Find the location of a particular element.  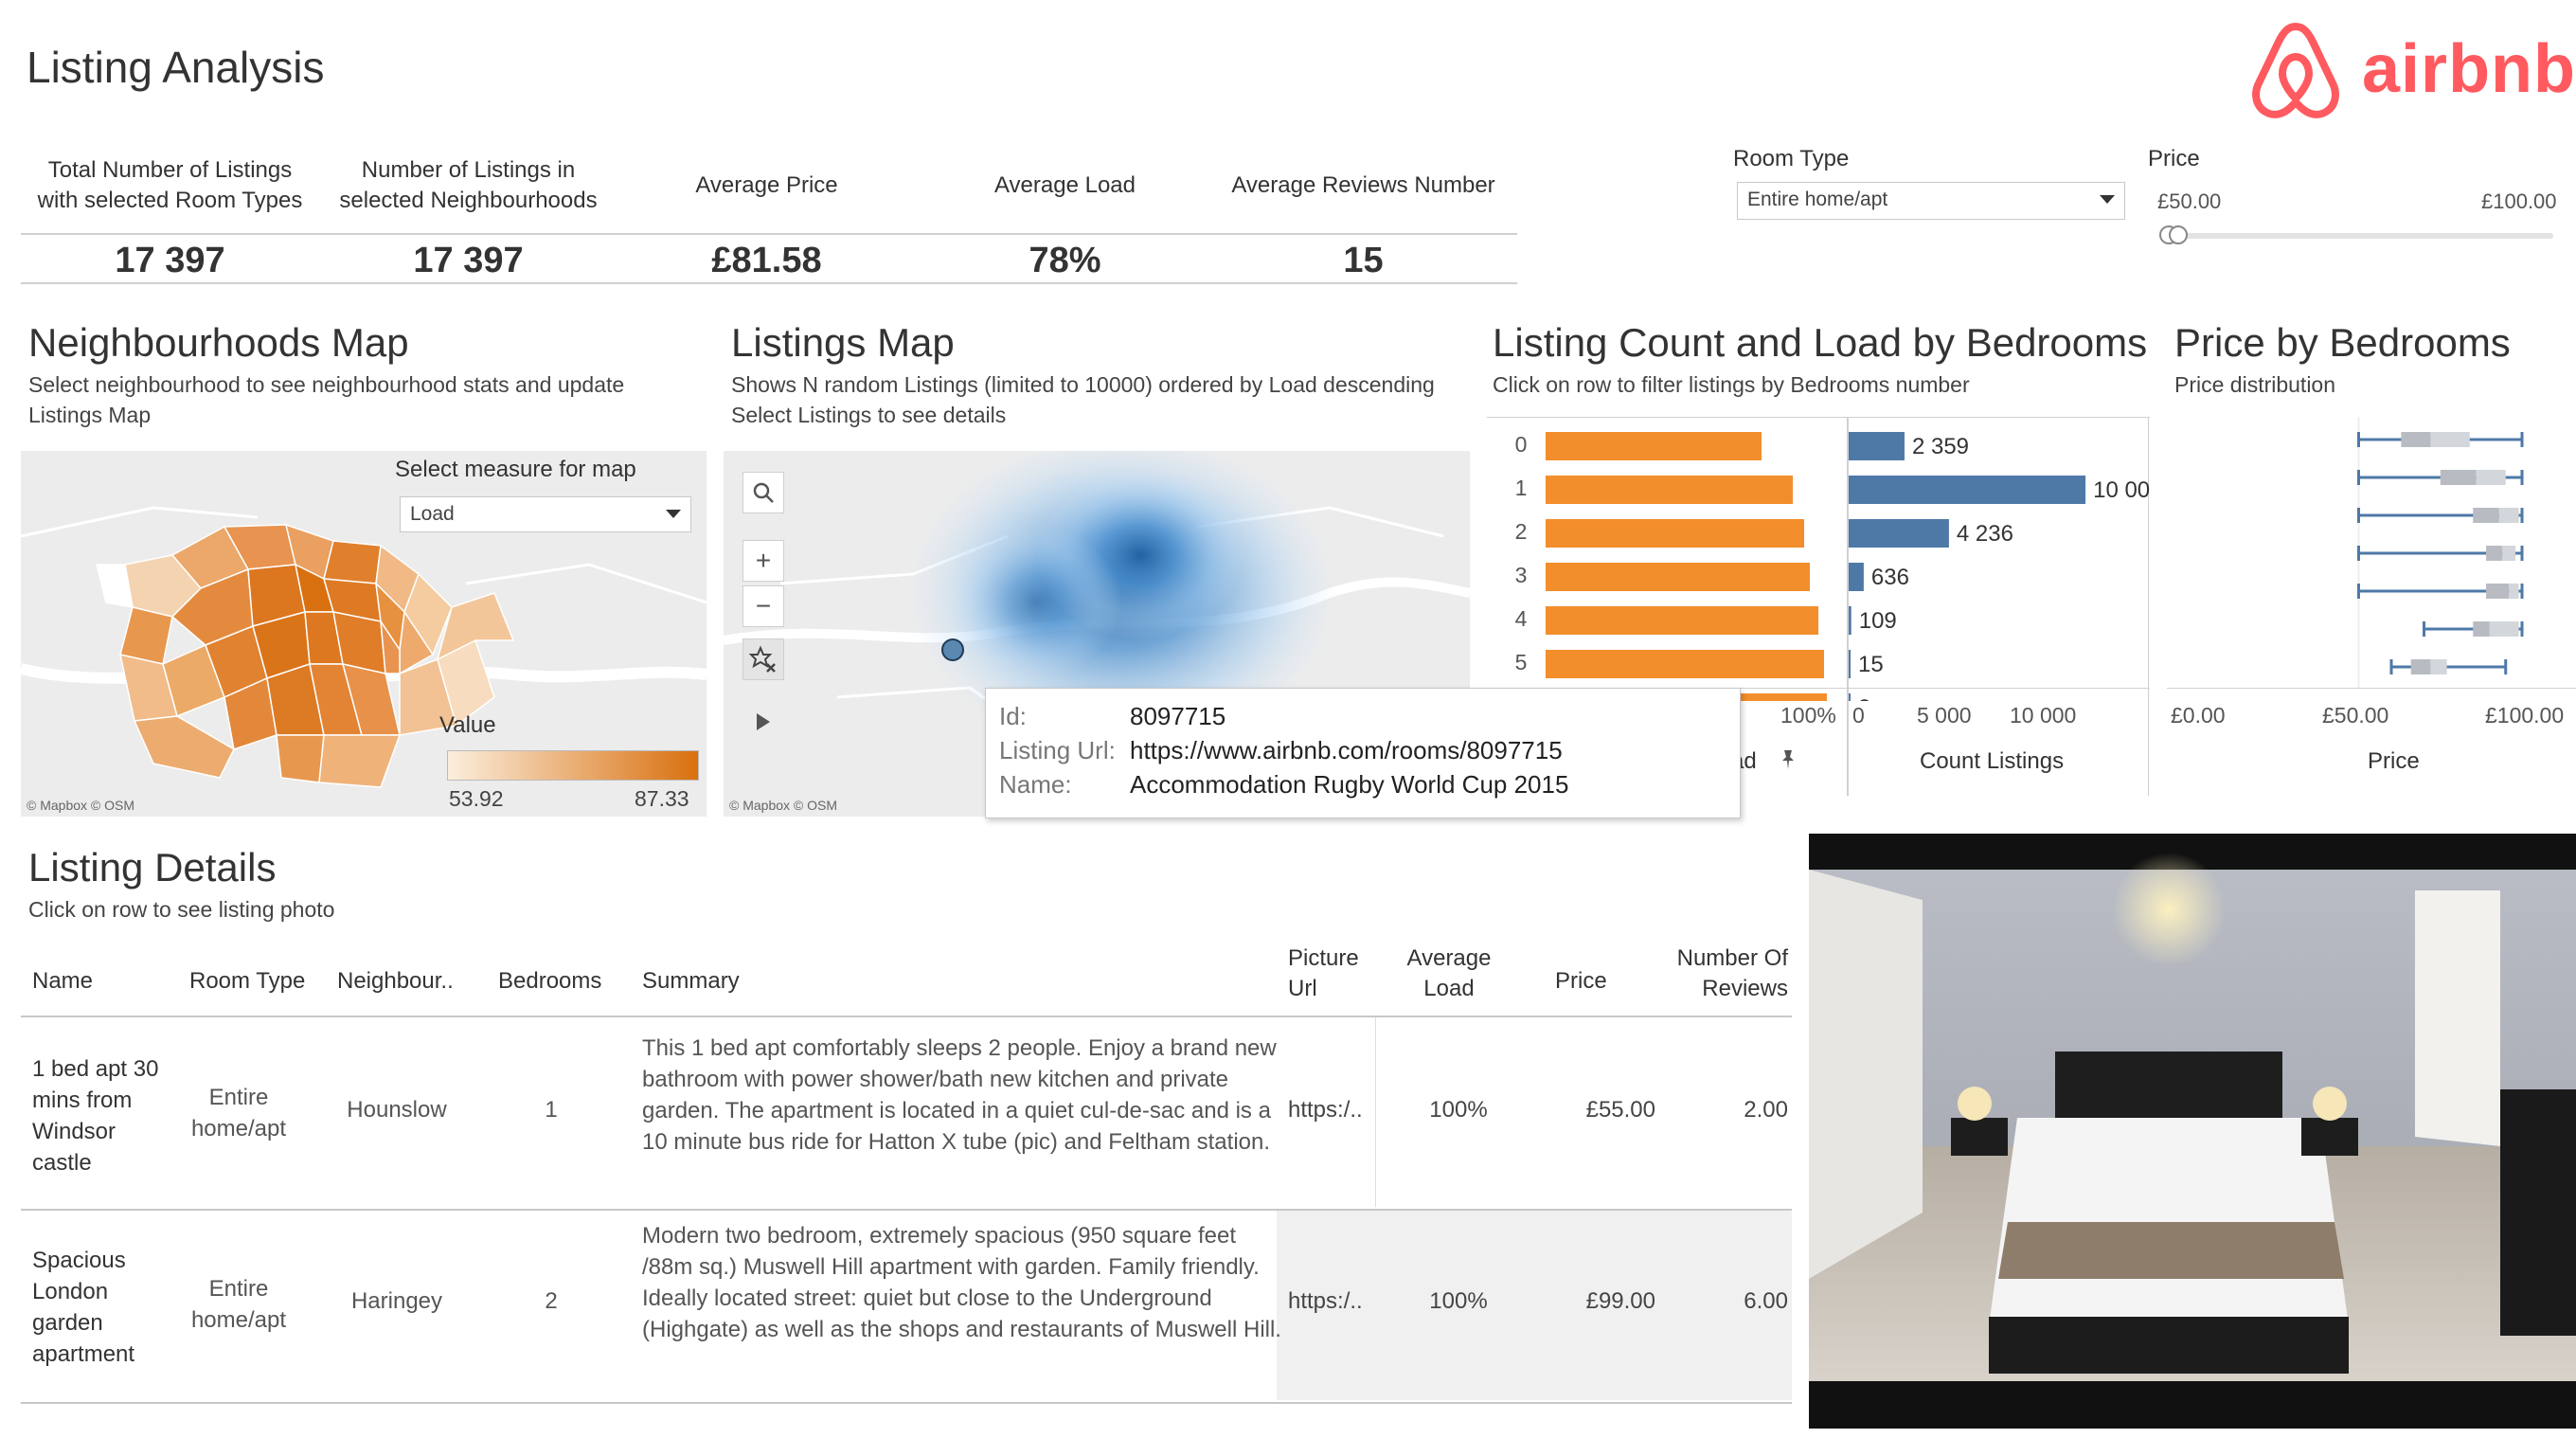

bedrooms-bars: 02 359110 00424 236363641095155+3 is located at coordinates (1818, 559).